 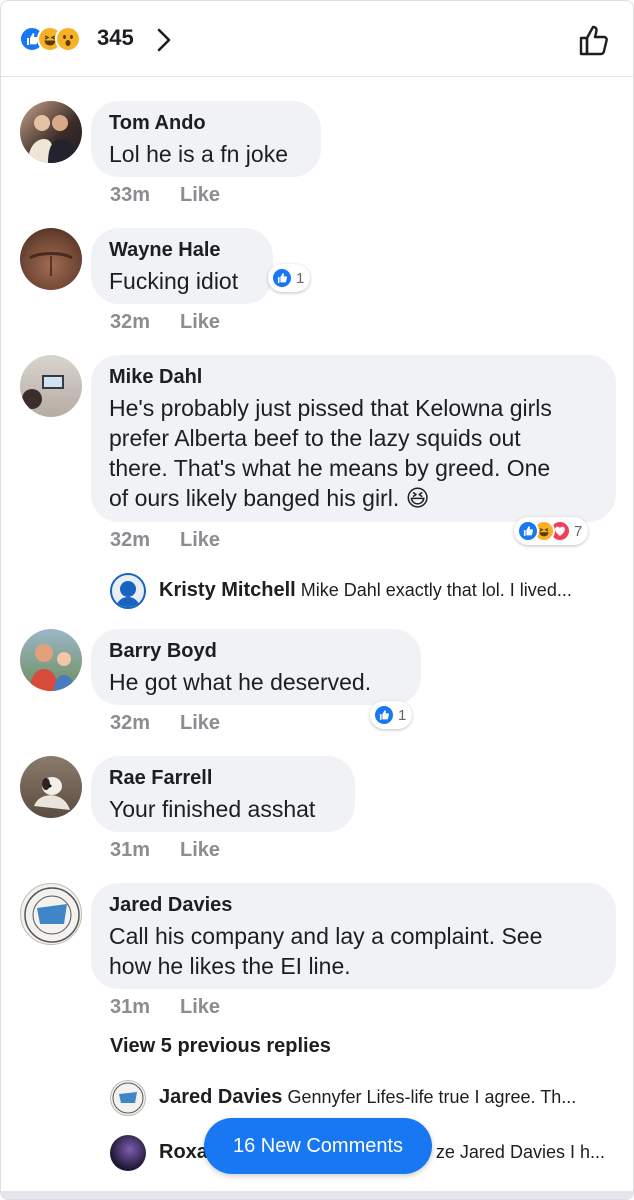 I want to click on comment-time: 33m, so click(x=130, y=195).